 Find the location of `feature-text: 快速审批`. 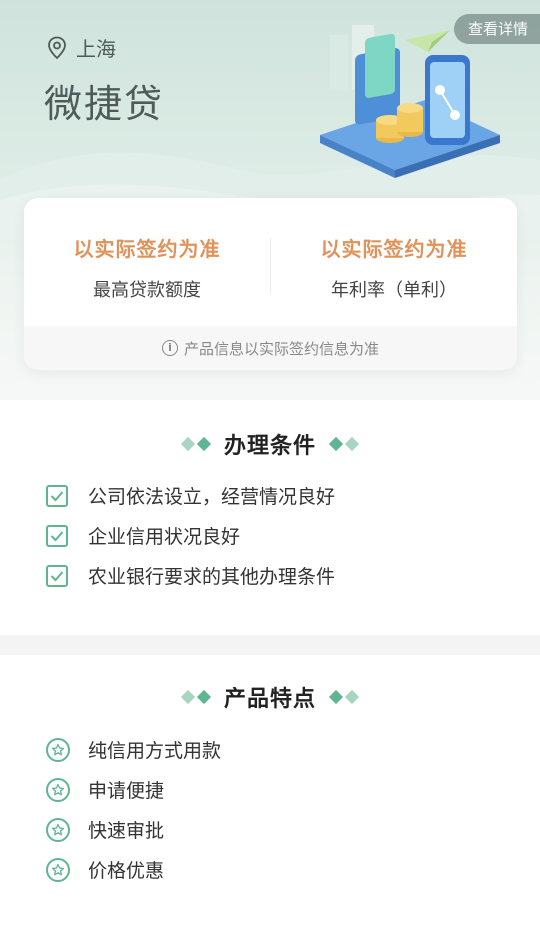

feature-text: 快速审批 is located at coordinates (126, 831).